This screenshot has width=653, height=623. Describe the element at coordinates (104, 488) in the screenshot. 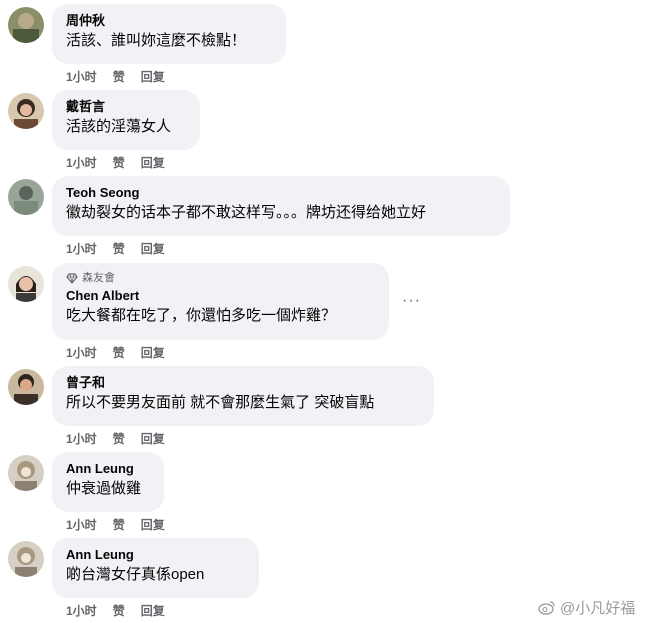

I see `comment-text: 仲衰過做雞` at that location.